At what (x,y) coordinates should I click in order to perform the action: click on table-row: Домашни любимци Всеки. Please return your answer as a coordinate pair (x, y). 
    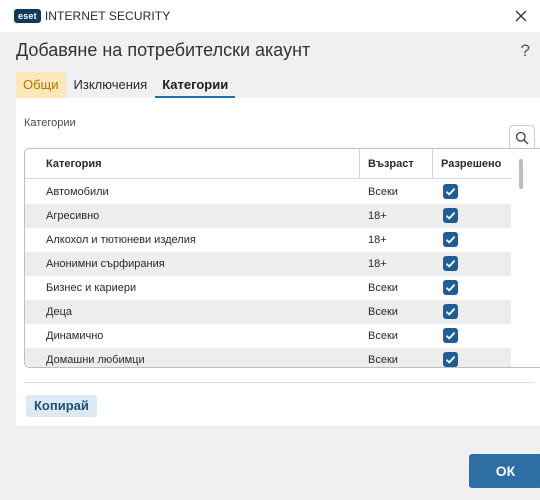
    Looking at the image, I should click on (268, 357).